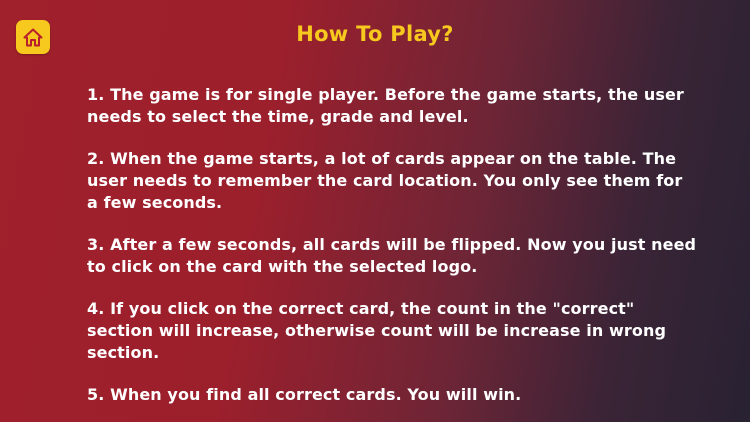 The width and height of the screenshot is (750, 422). What do you see at coordinates (375, 34) in the screenshot?
I see `page-title: How To Play?` at bounding box center [375, 34].